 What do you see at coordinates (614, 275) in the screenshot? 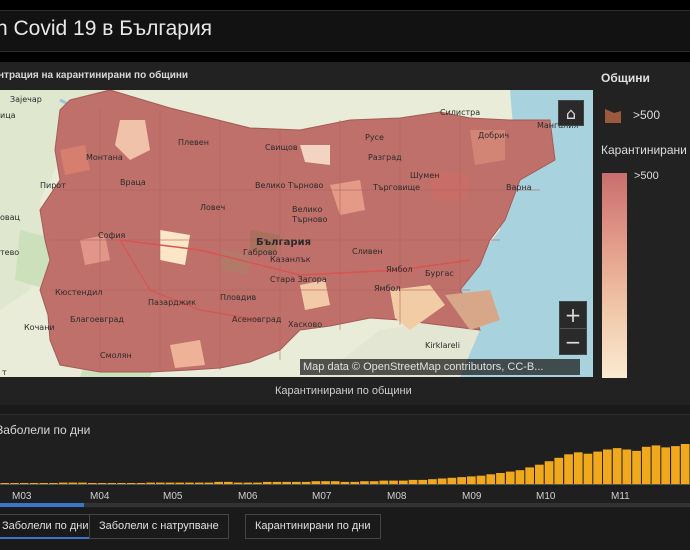
I see `legend-color-ramp` at bounding box center [614, 275].